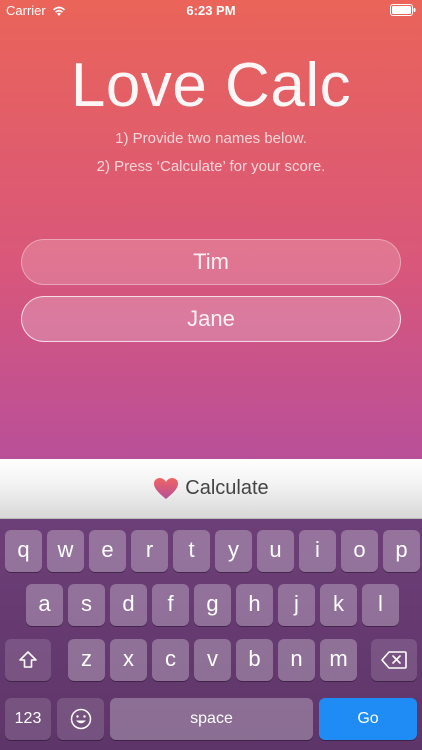 This screenshot has height=750, width=422. Describe the element at coordinates (211, 319) in the screenshot. I see `second-name-field: Jane` at that location.